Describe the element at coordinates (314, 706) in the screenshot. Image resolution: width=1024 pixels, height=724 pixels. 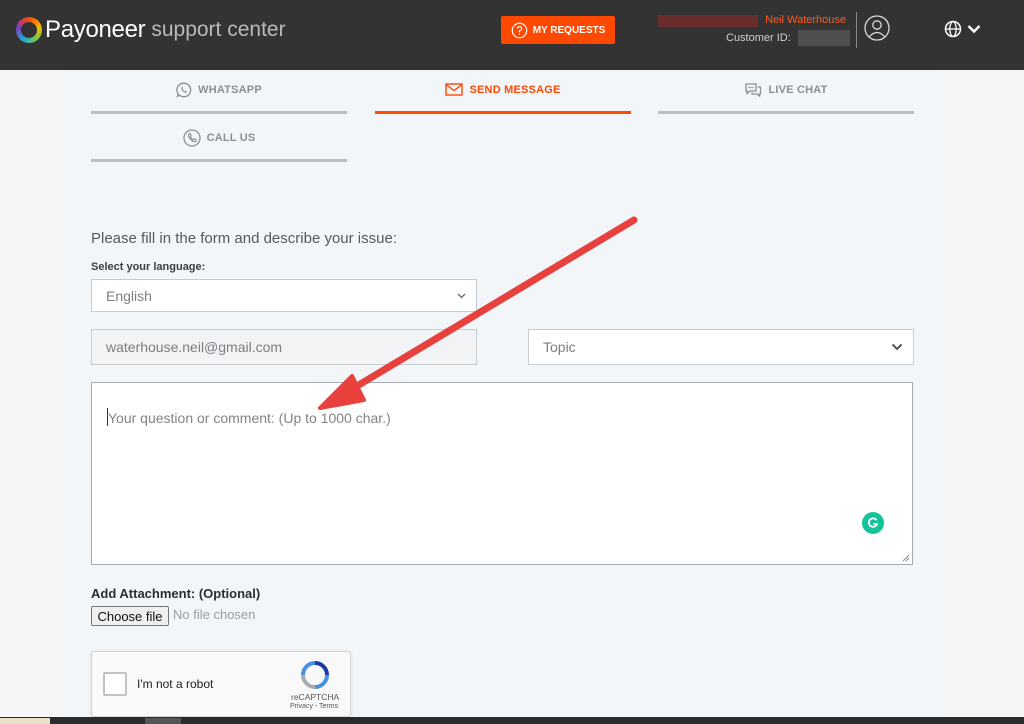
I see `recaptcha-terms-links: Privacy - Terms` at that location.